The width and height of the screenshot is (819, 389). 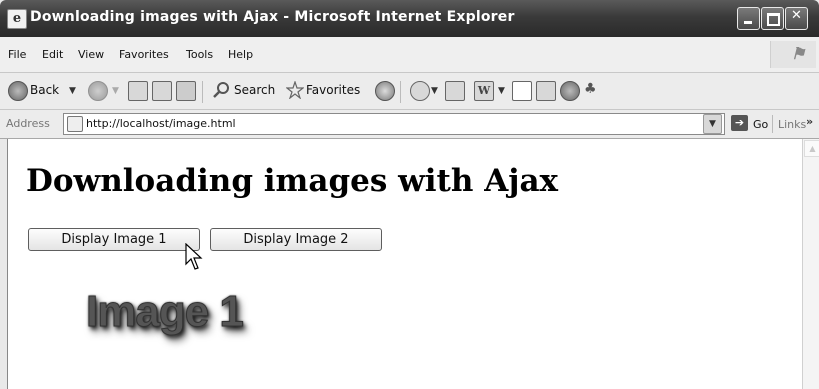 I want to click on menu-bar: File Edit View Favorites Tools Help, so click(x=409, y=55).